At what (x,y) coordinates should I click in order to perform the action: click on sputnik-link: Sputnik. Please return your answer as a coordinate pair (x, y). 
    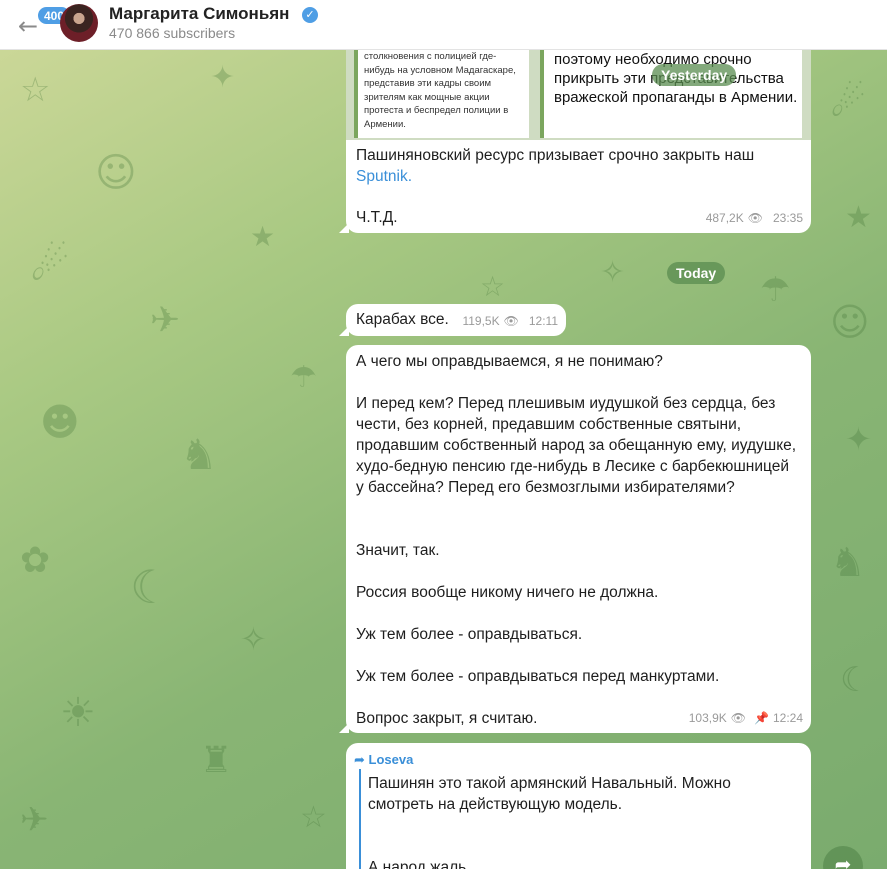
    Looking at the image, I should click on (382, 176).